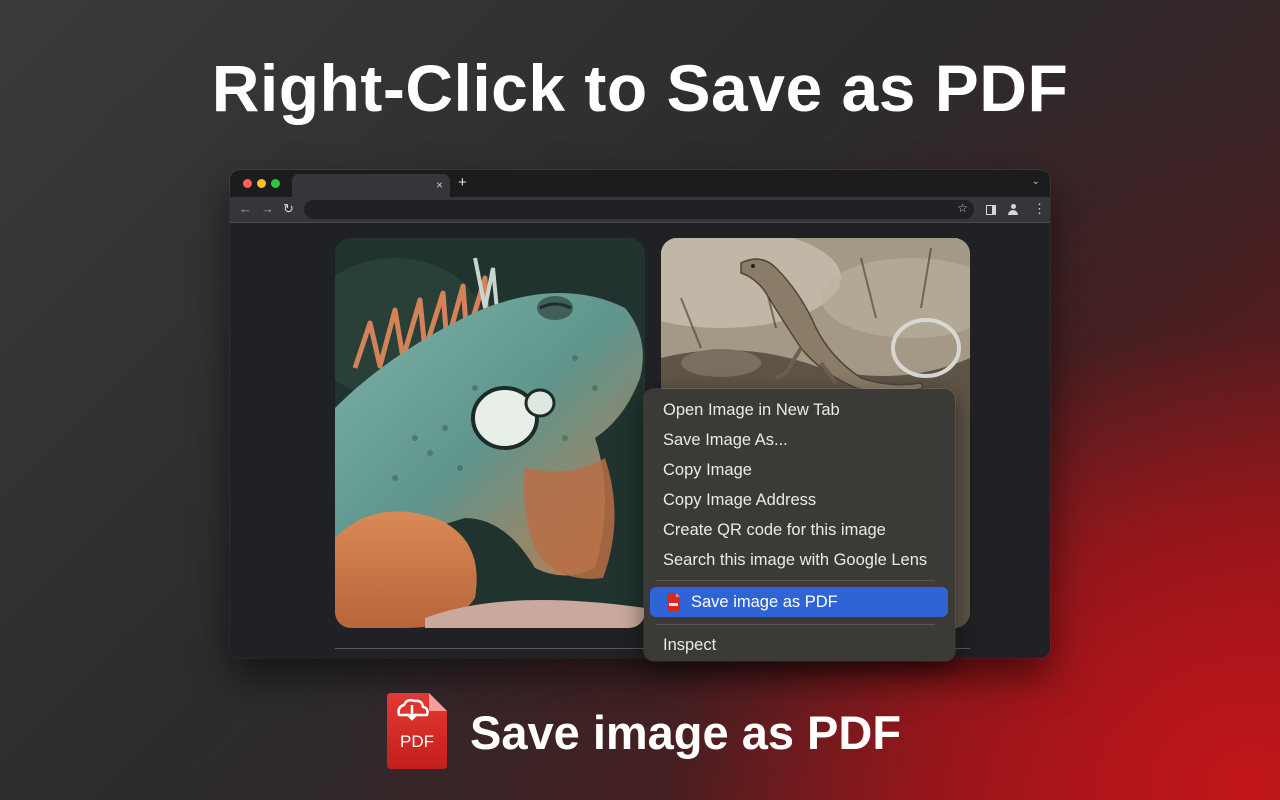 This screenshot has height=800, width=1280. I want to click on browser-tab: ×, so click(371, 185).